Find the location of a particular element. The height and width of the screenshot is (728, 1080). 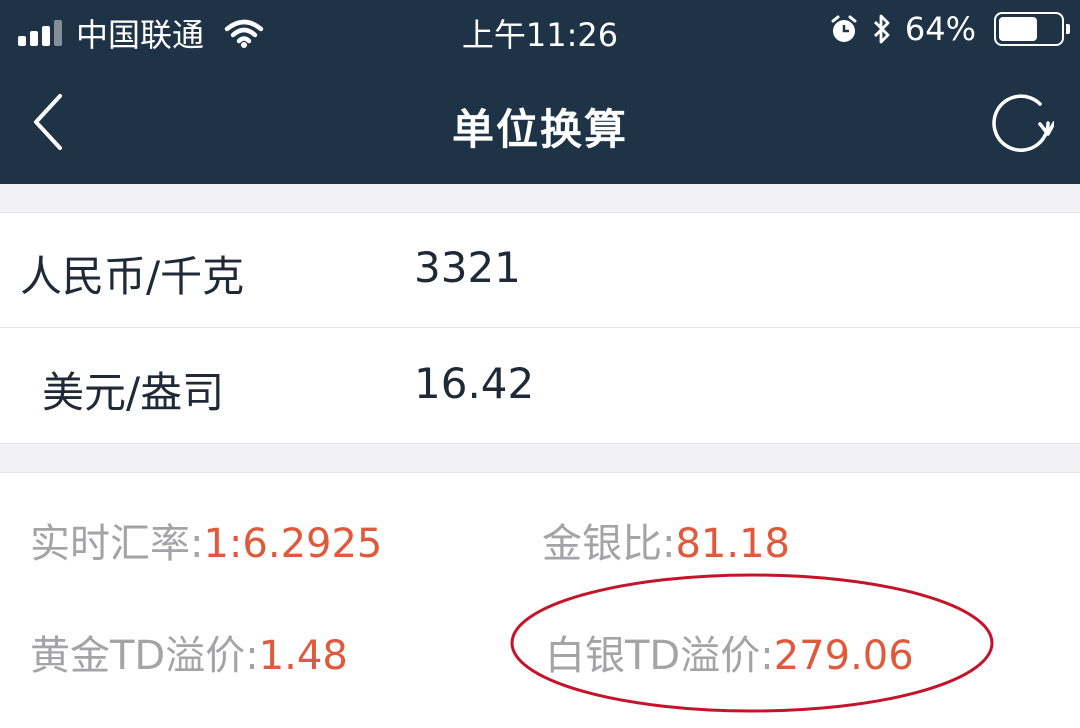

stat-label: 黄金TD溢价: is located at coordinates (144, 656).